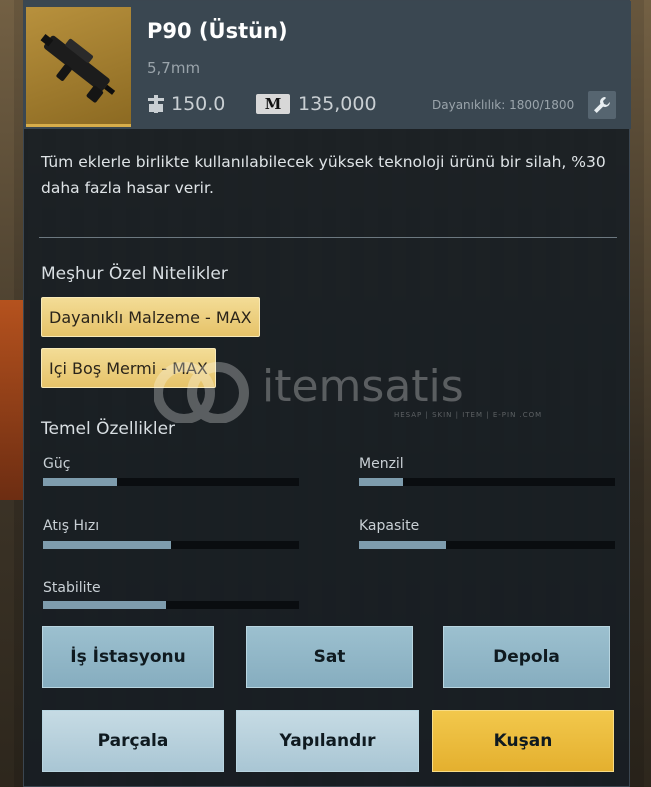  Describe the element at coordinates (174, 68) in the screenshot. I see `item-caliber: 5,7mm` at that location.